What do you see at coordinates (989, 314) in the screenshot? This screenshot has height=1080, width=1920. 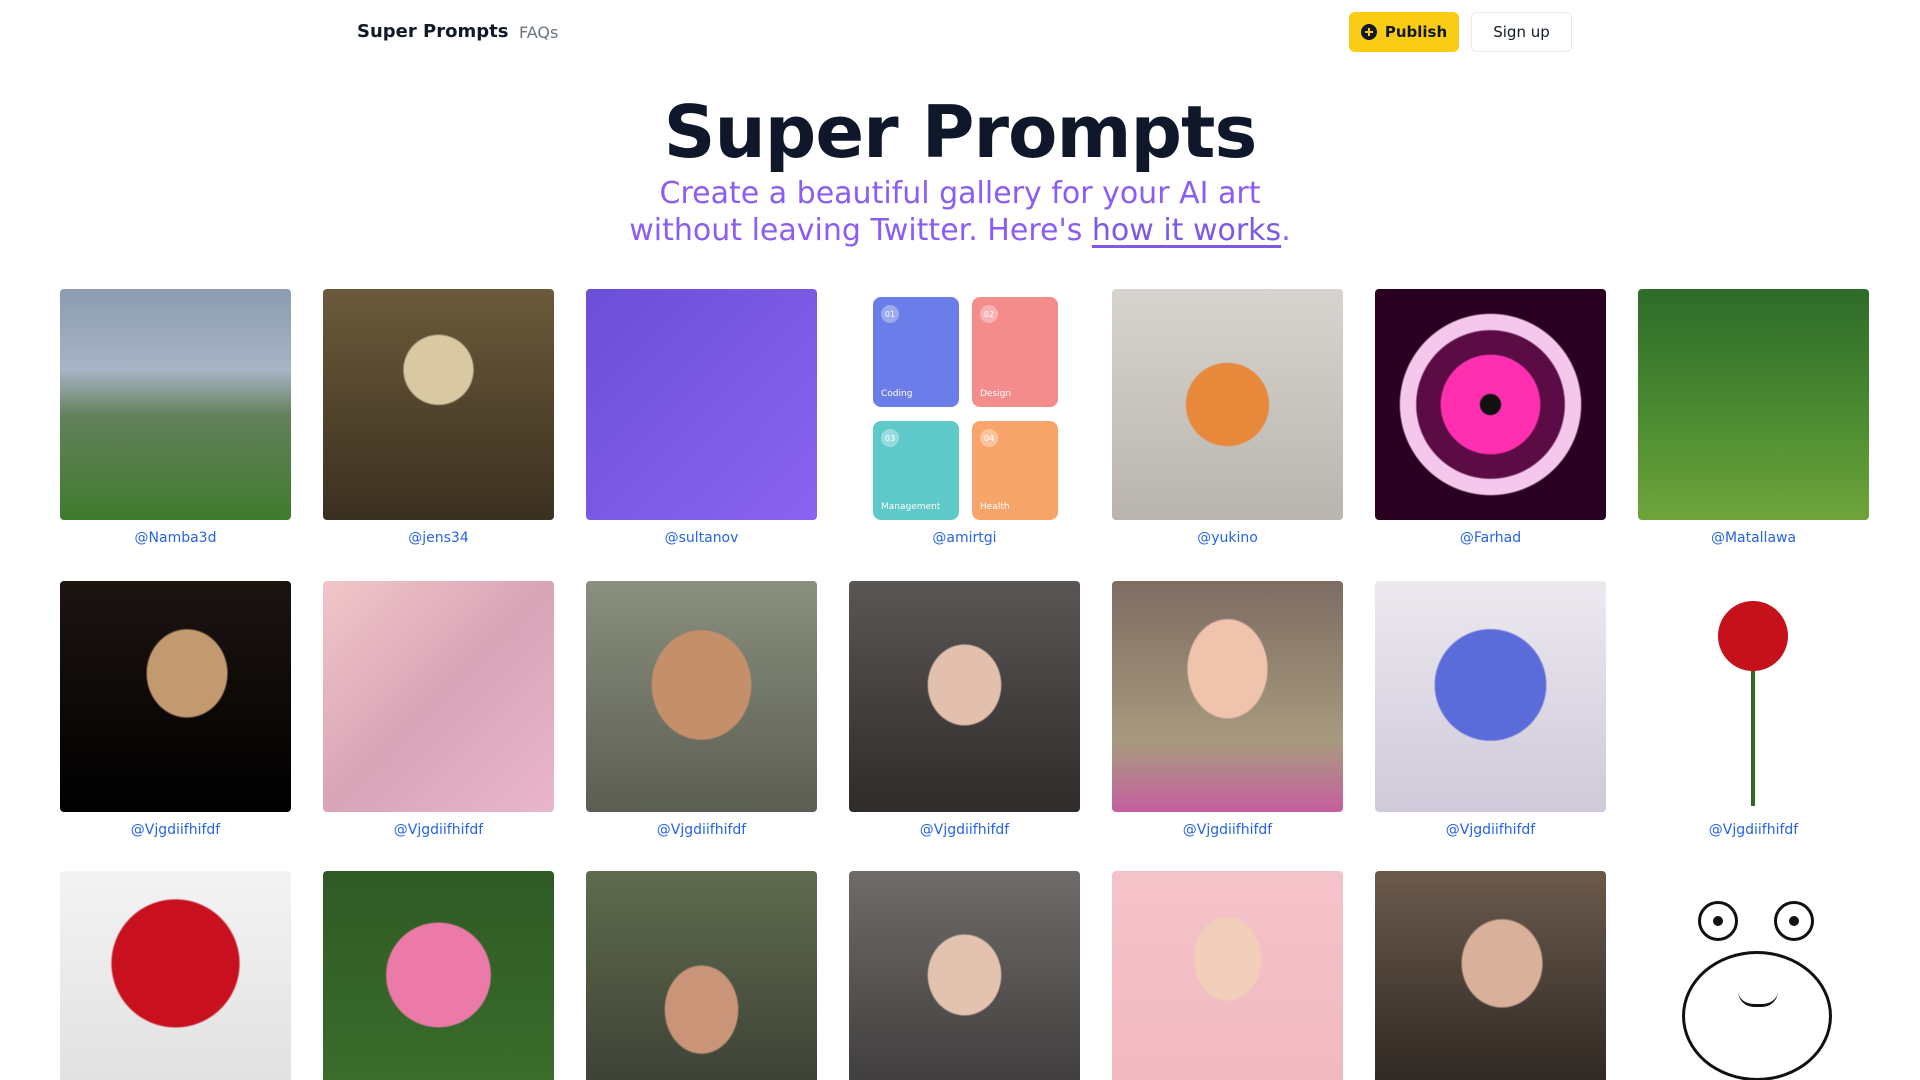 I see `card-number: 02` at bounding box center [989, 314].